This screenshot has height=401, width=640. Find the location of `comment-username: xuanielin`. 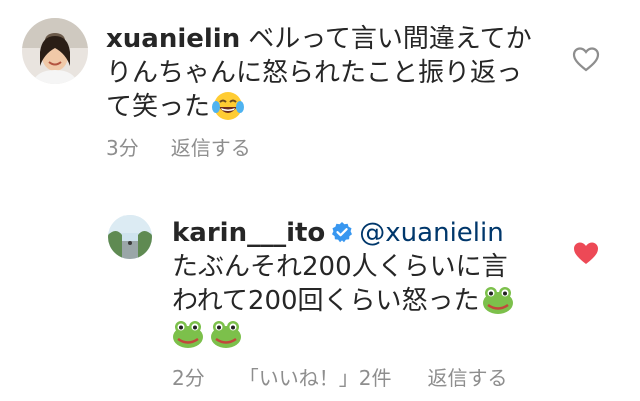

comment-username: xuanielin is located at coordinates (173, 39).